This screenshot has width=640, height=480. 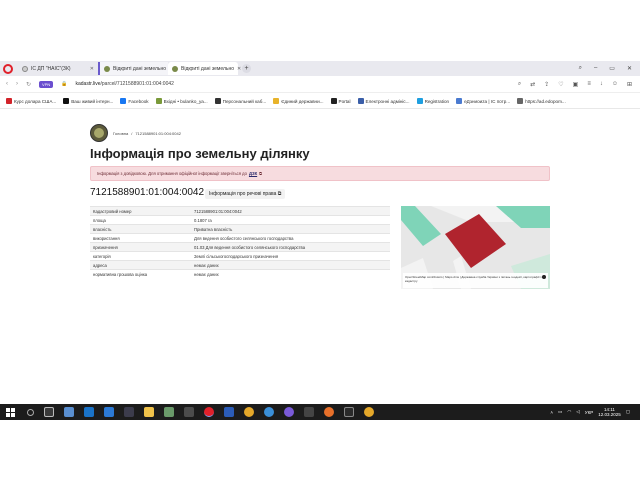 What do you see at coordinates (69, 412) in the screenshot?
I see `mail-icon` at bounding box center [69, 412].